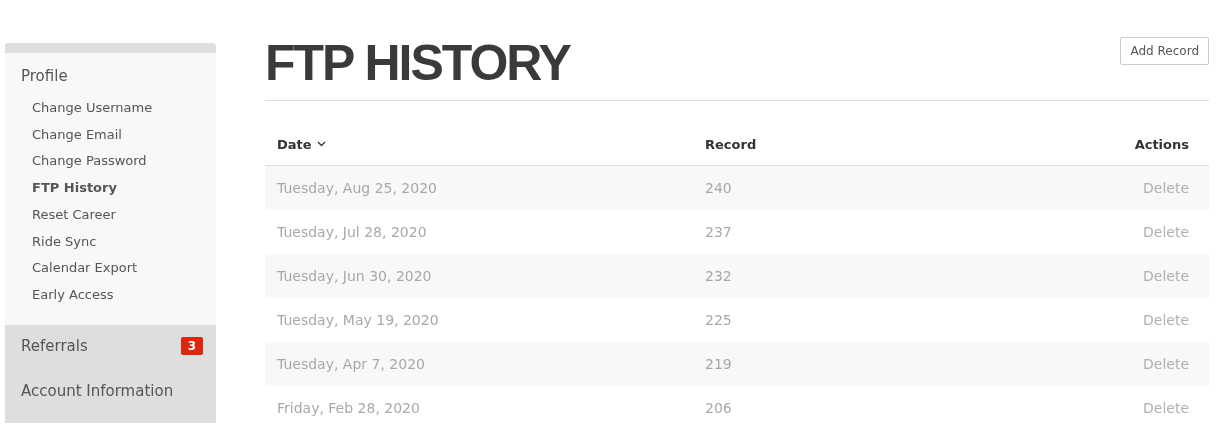 This screenshot has width=1218, height=437. I want to click on sidebar-link: Account Information, so click(97, 391).